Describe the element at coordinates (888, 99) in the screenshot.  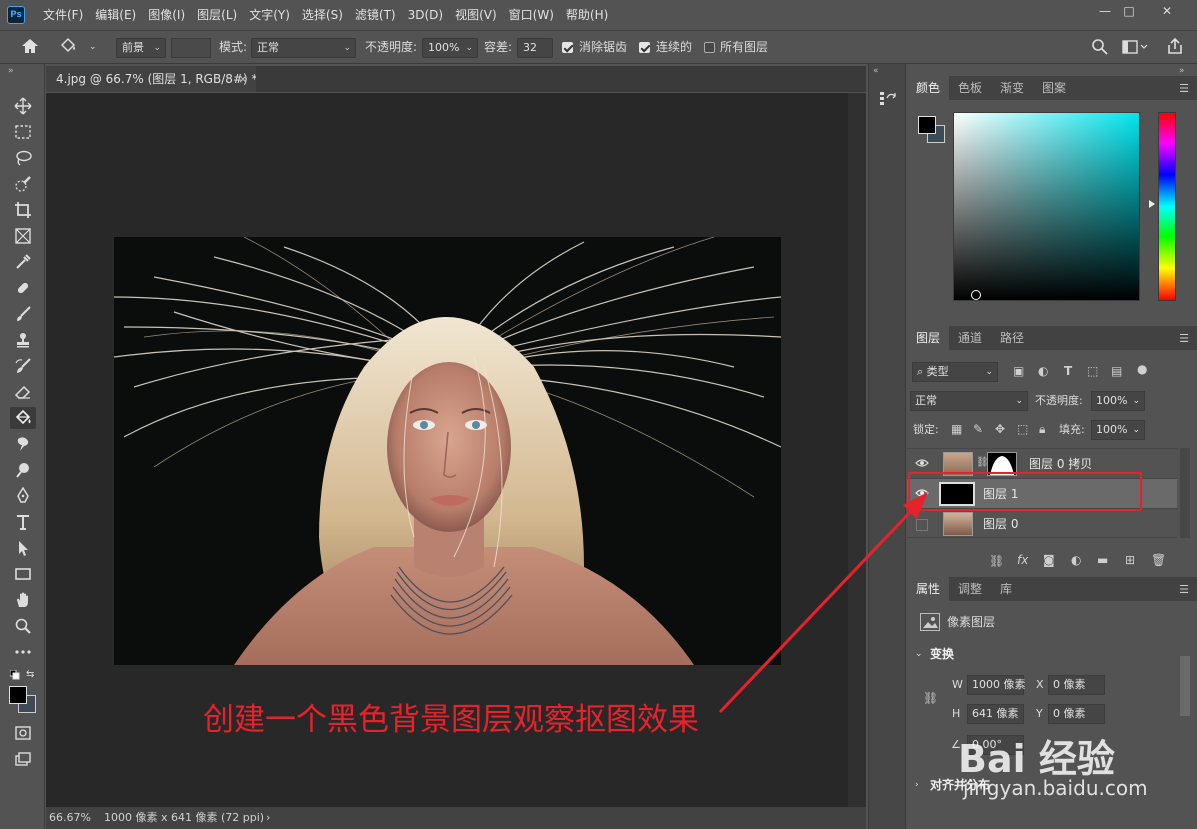
I see `history-panel-icon` at that location.